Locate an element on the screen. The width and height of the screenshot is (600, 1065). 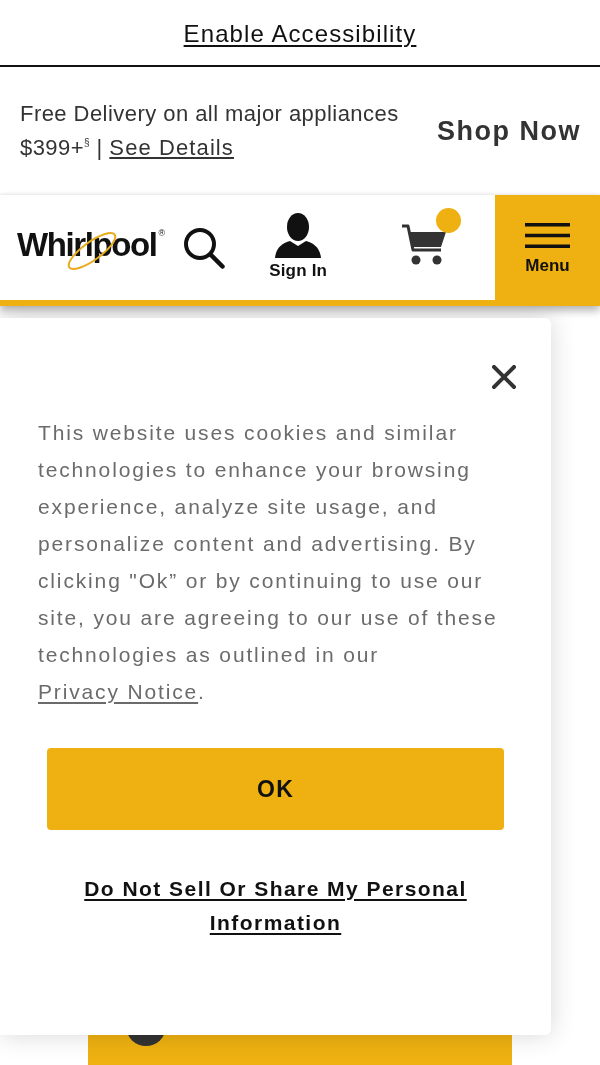
promo-text: Free Delivery on all major appliances $399+$^{§}$ | See Details is located at coordinates (210, 131).